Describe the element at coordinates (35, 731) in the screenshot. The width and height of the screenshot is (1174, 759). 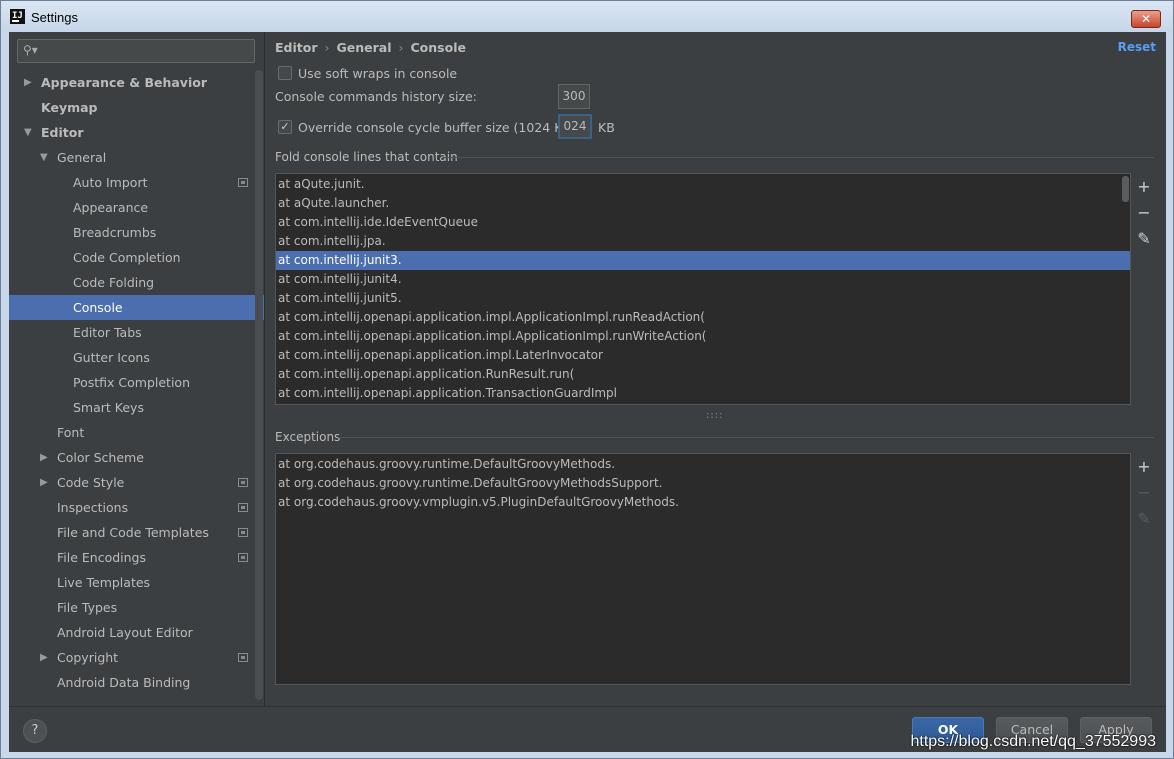
I see `help-button: ?` at that location.